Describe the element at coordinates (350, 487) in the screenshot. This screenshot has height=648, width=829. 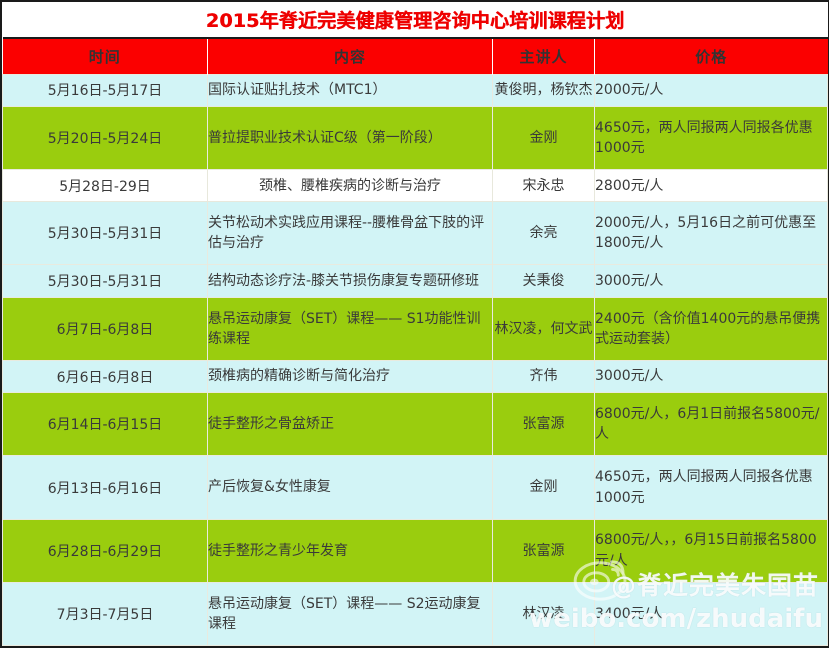
I see `cell-content: 产后恢复&女性康复` at that location.